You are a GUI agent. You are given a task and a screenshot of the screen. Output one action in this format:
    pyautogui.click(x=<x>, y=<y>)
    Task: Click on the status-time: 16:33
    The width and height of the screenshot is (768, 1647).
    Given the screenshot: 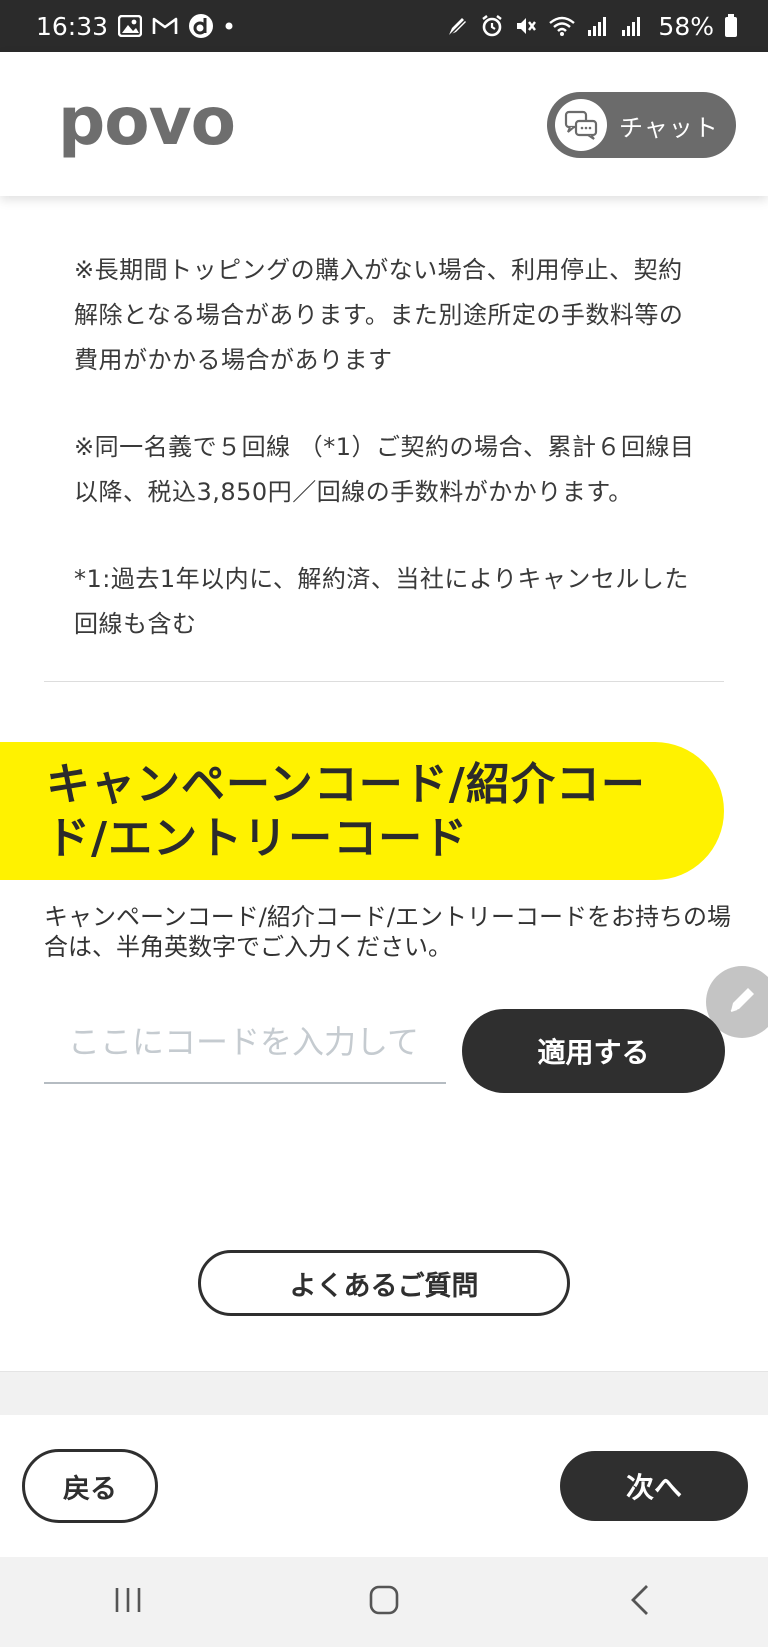 What is the action you would take?
    pyautogui.click(x=72, y=26)
    